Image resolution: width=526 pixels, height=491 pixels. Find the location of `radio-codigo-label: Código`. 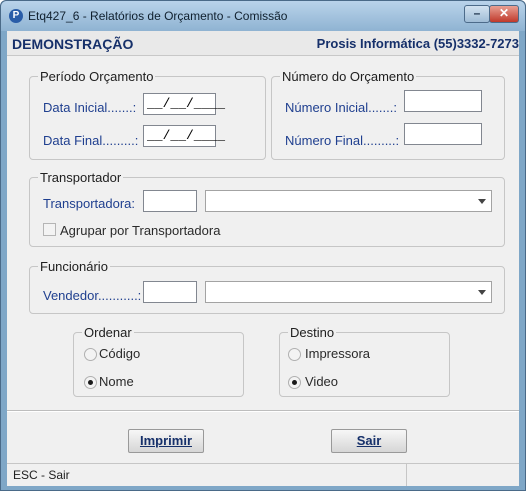

radio-codigo-label: Código is located at coordinates (119, 353).